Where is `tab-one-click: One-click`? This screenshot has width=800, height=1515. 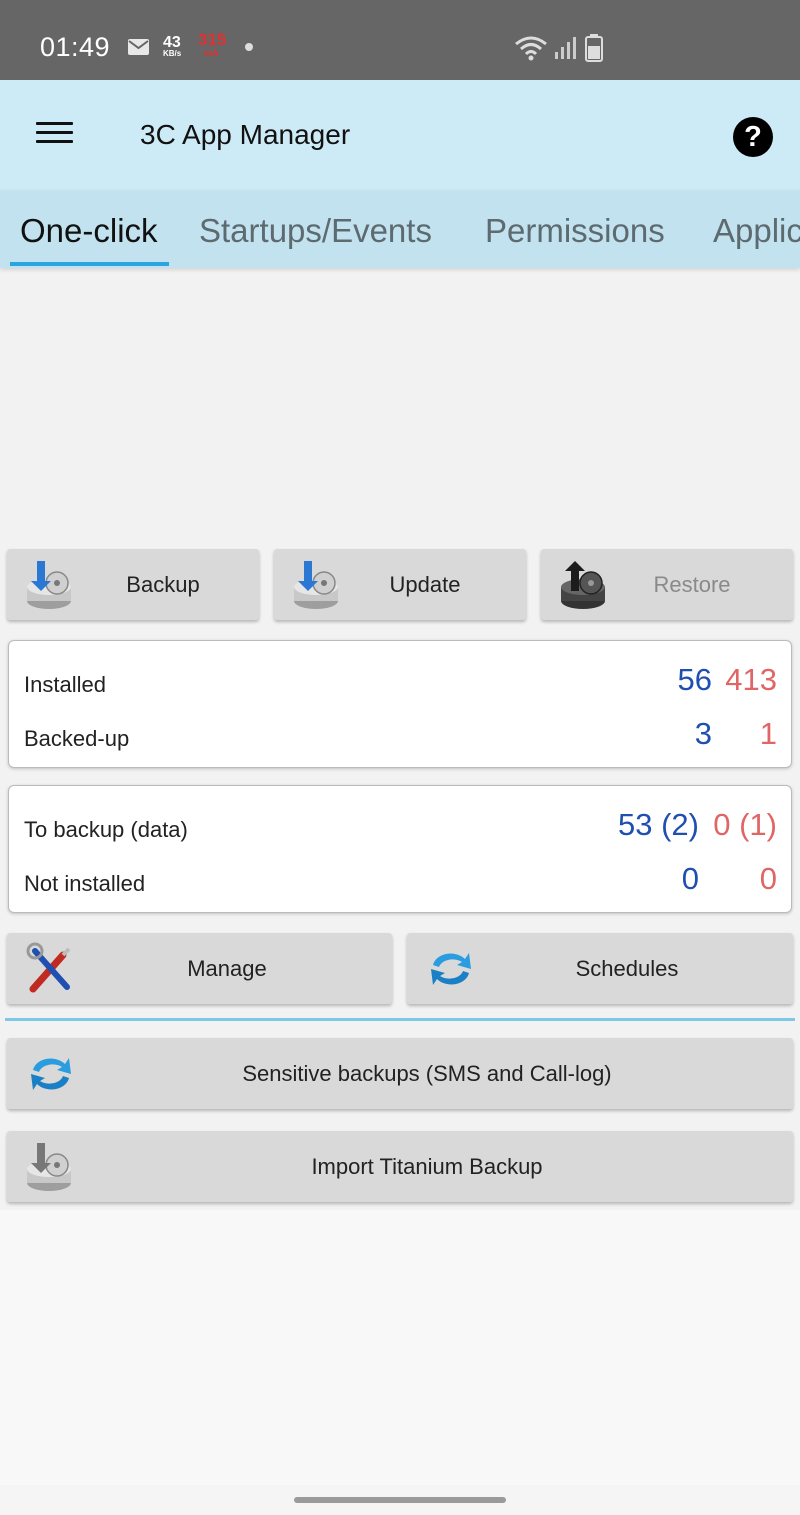
tab-one-click: One-click is located at coordinates (89, 231).